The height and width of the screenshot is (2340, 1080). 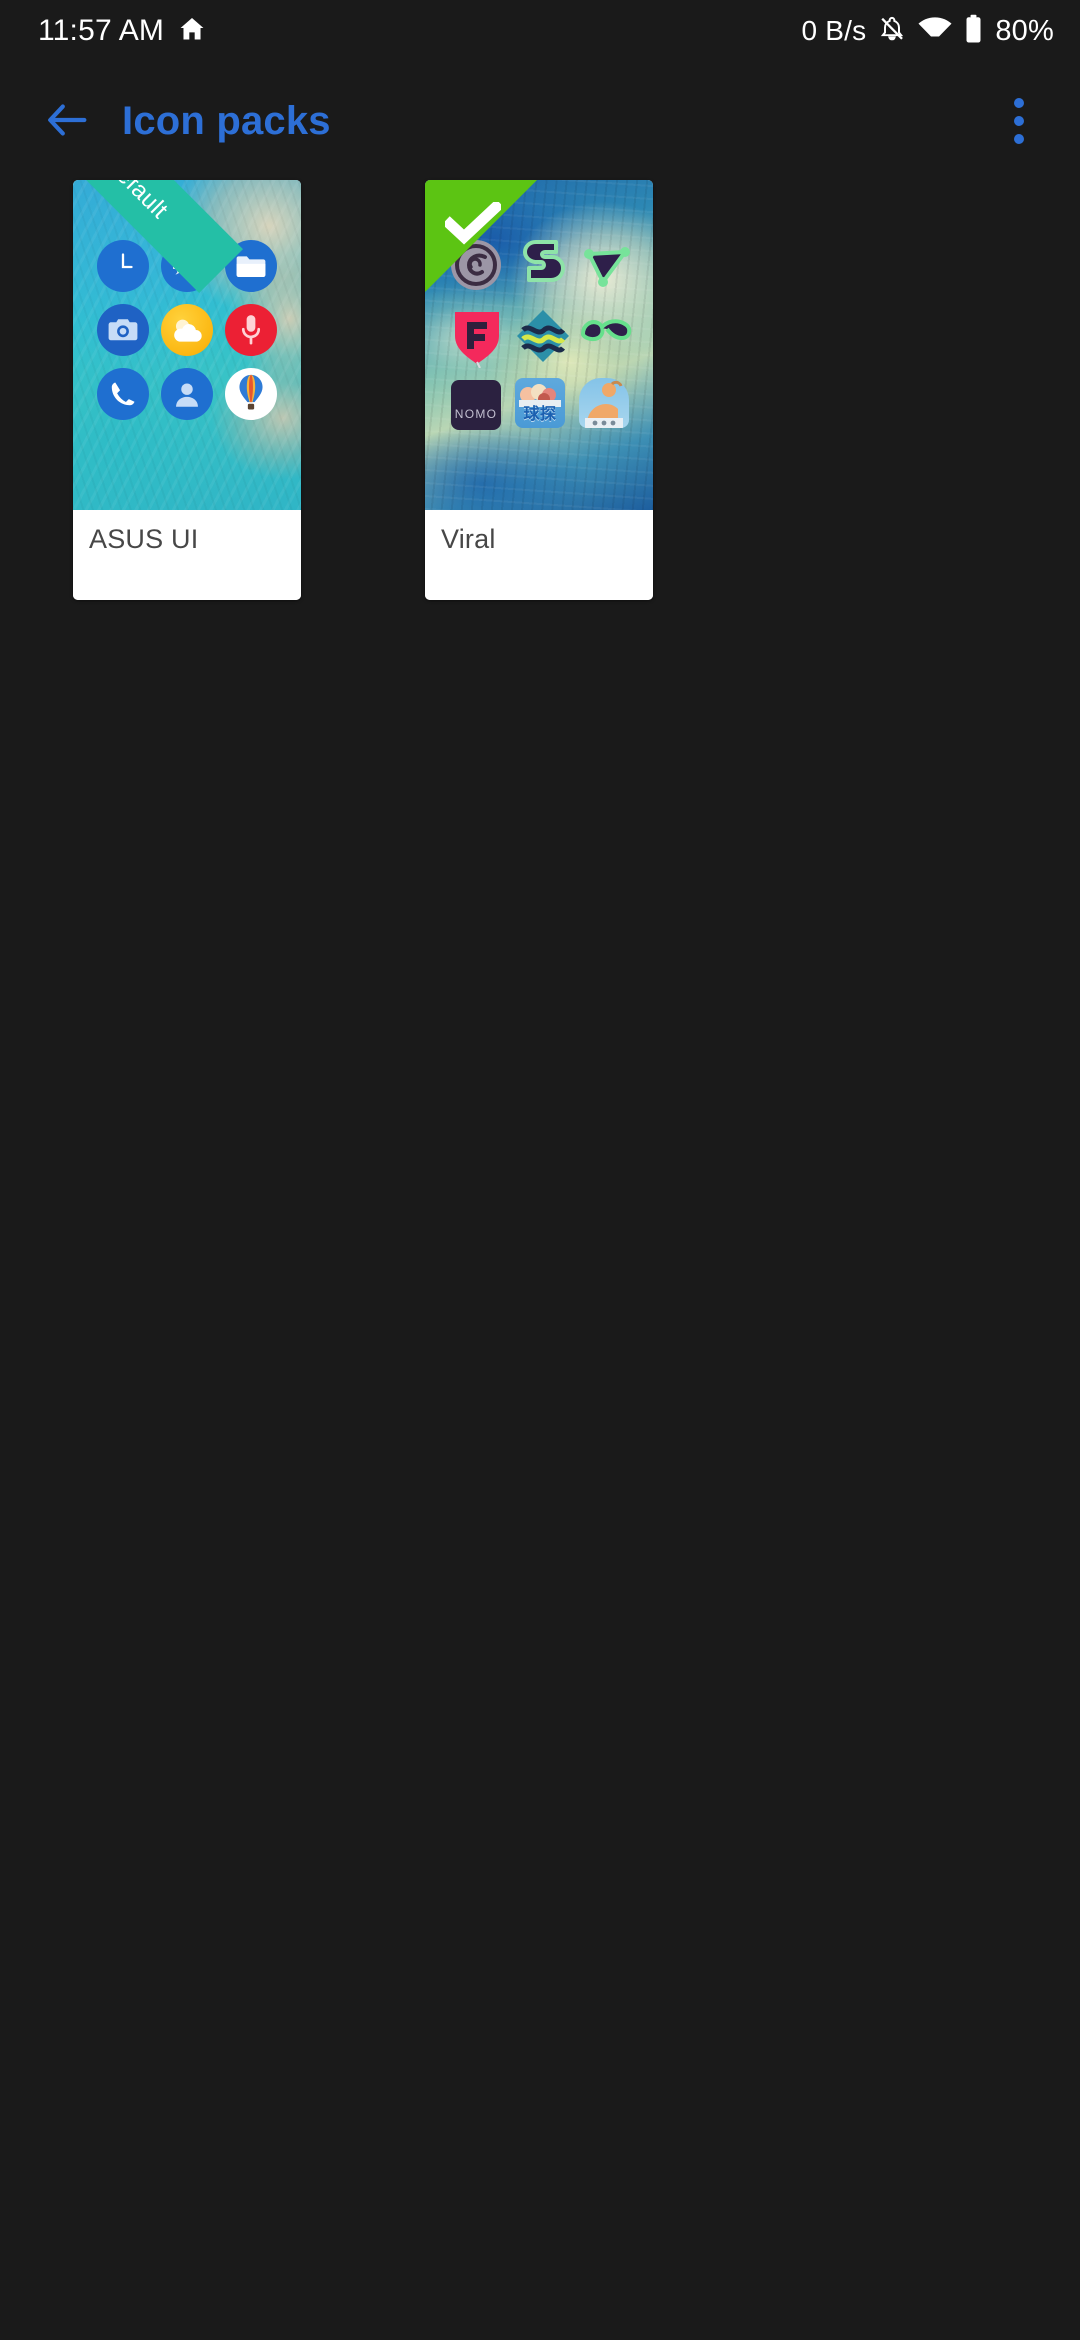 I want to click on page-title: Icon packs, so click(x=226, y=120).